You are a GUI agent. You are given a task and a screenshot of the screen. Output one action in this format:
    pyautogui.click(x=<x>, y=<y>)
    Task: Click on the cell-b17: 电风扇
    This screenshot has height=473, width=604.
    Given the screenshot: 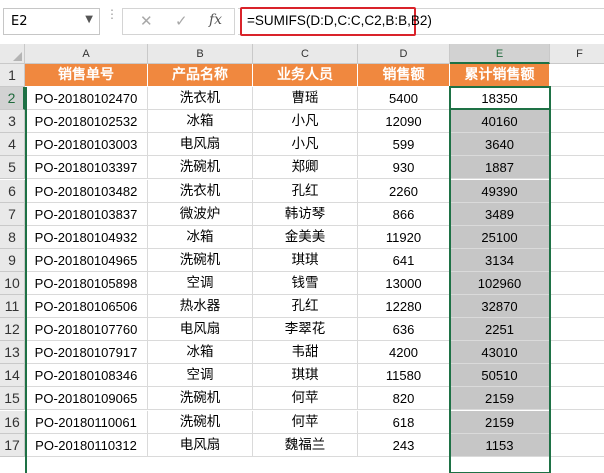 What is the action you would take?
    pyautogui.click(x=200, y=445)
    